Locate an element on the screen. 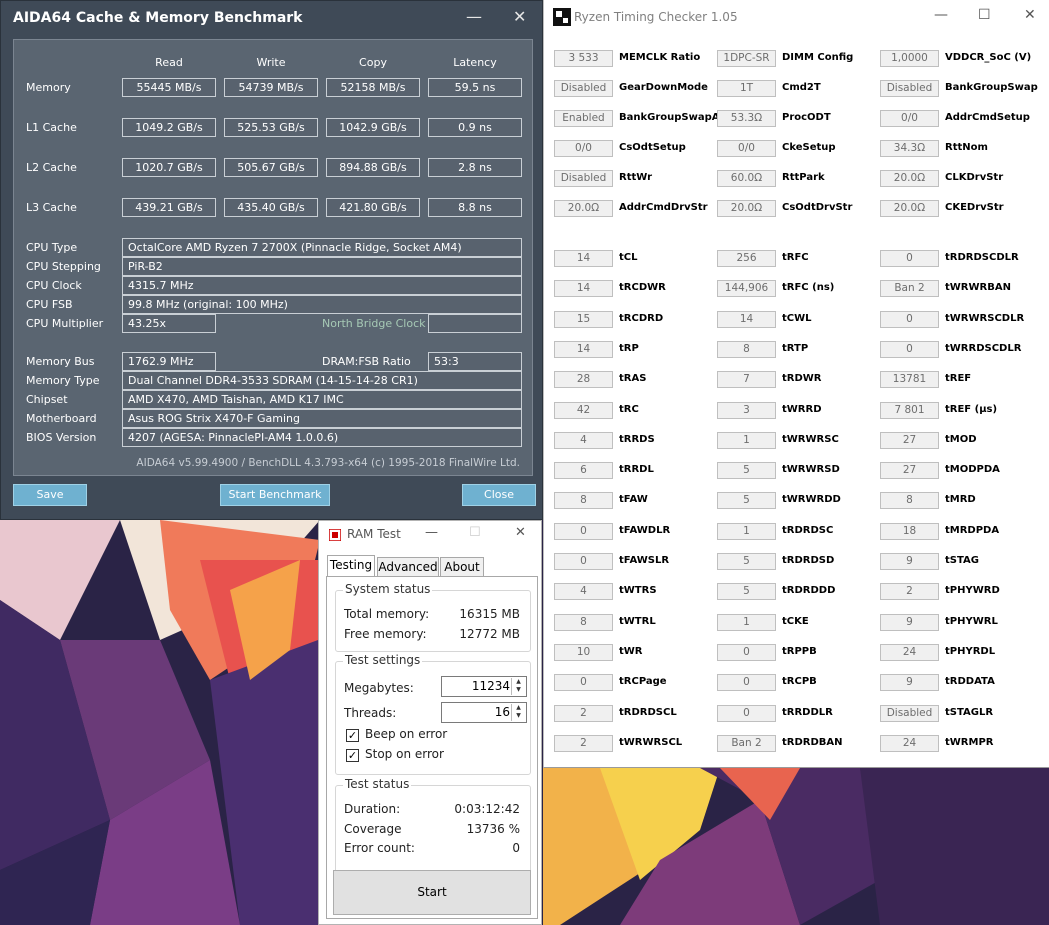 The width and height of the screenshot is (1049, 925). rtc-label-trdrddd: tRDRDDD is located at coordinates (809, 591).